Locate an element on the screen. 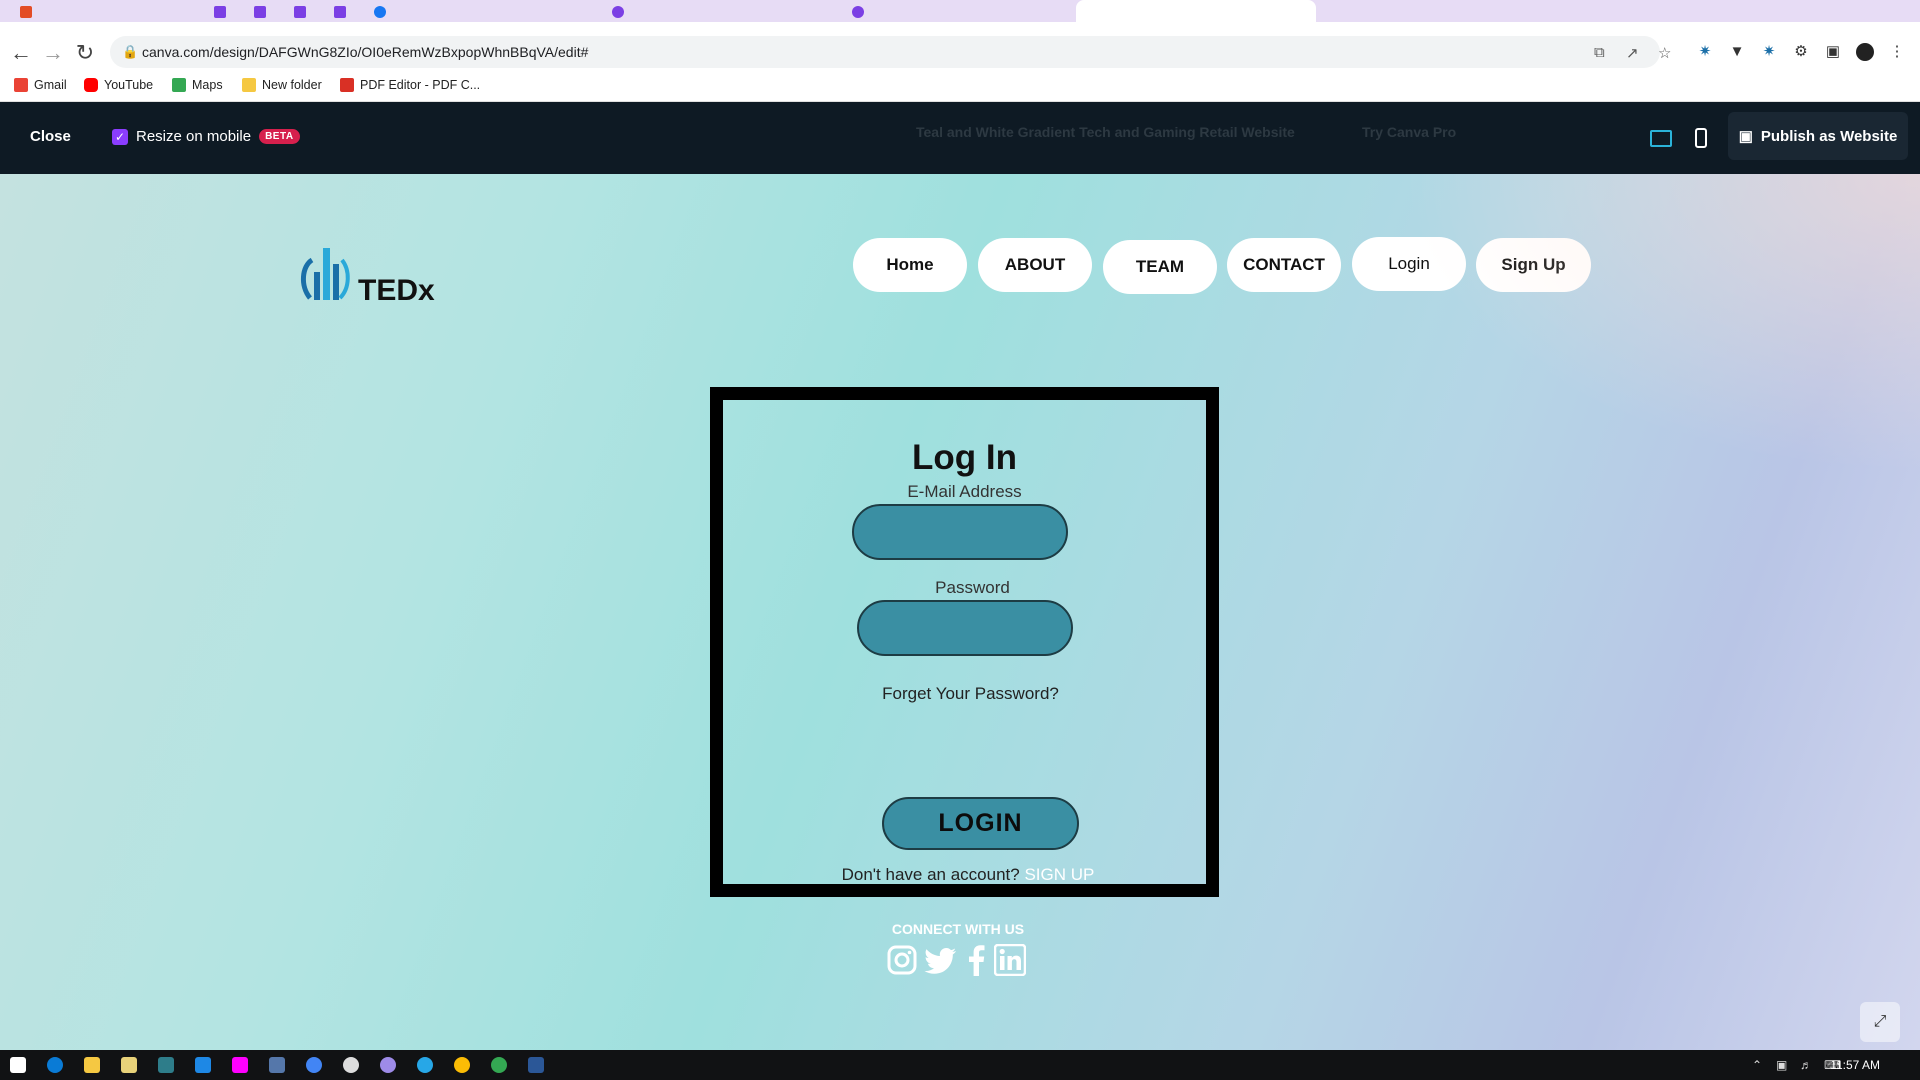 This screenshot has width=1920, height=1080. folder-icon is located at coordinates (249, 85).